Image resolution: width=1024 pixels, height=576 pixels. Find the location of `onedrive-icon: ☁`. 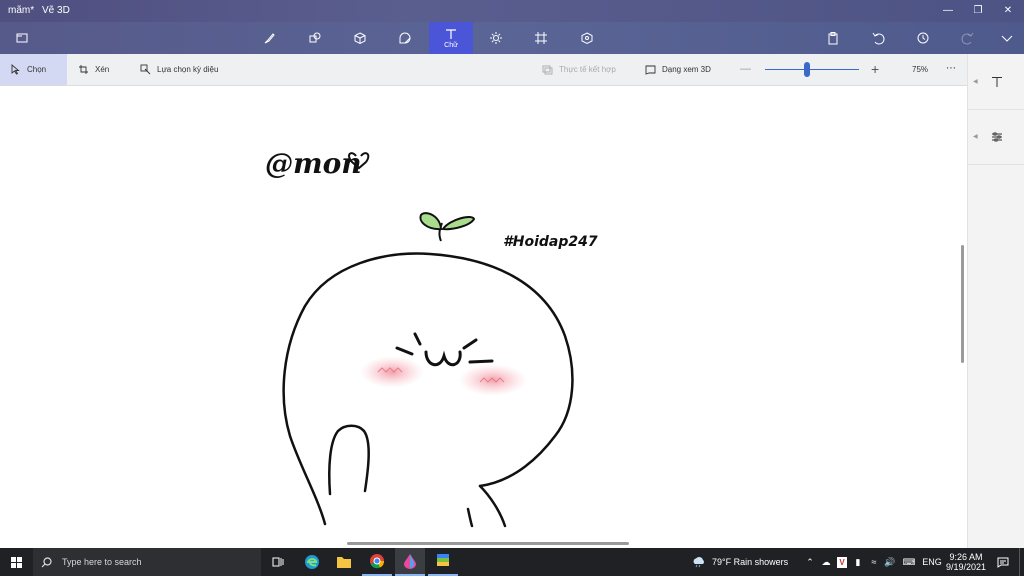

onedrive-icon: ☁ is located at coordinates (826, 562).